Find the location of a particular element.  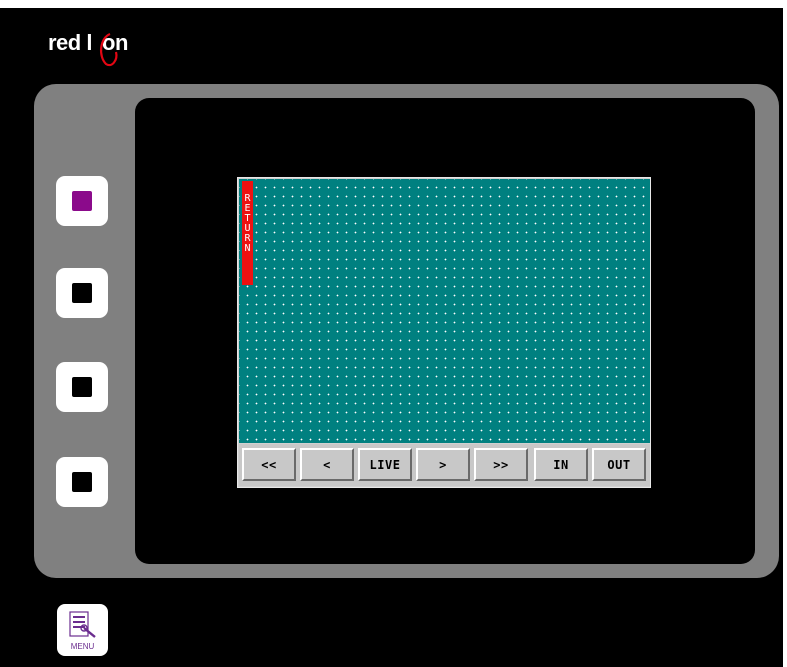

soft-key-3-indicator is located at coordinates (82, 387).